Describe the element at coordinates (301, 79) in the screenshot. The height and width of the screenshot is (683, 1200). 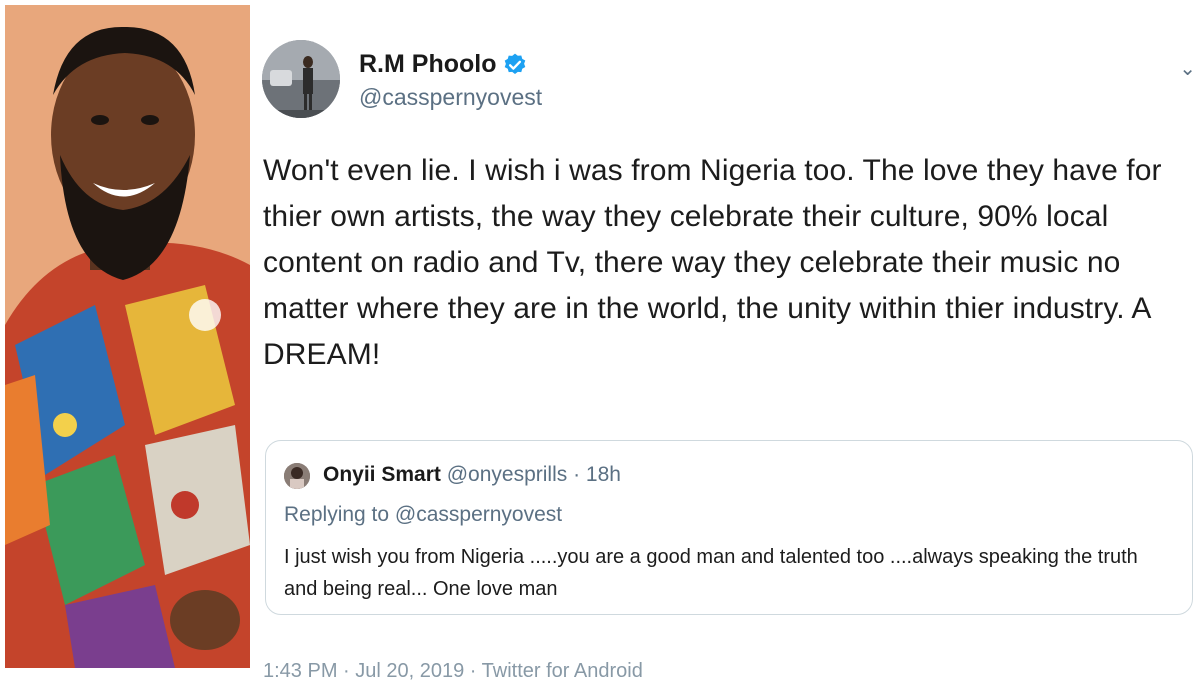
I see `author-avatar` at that location.